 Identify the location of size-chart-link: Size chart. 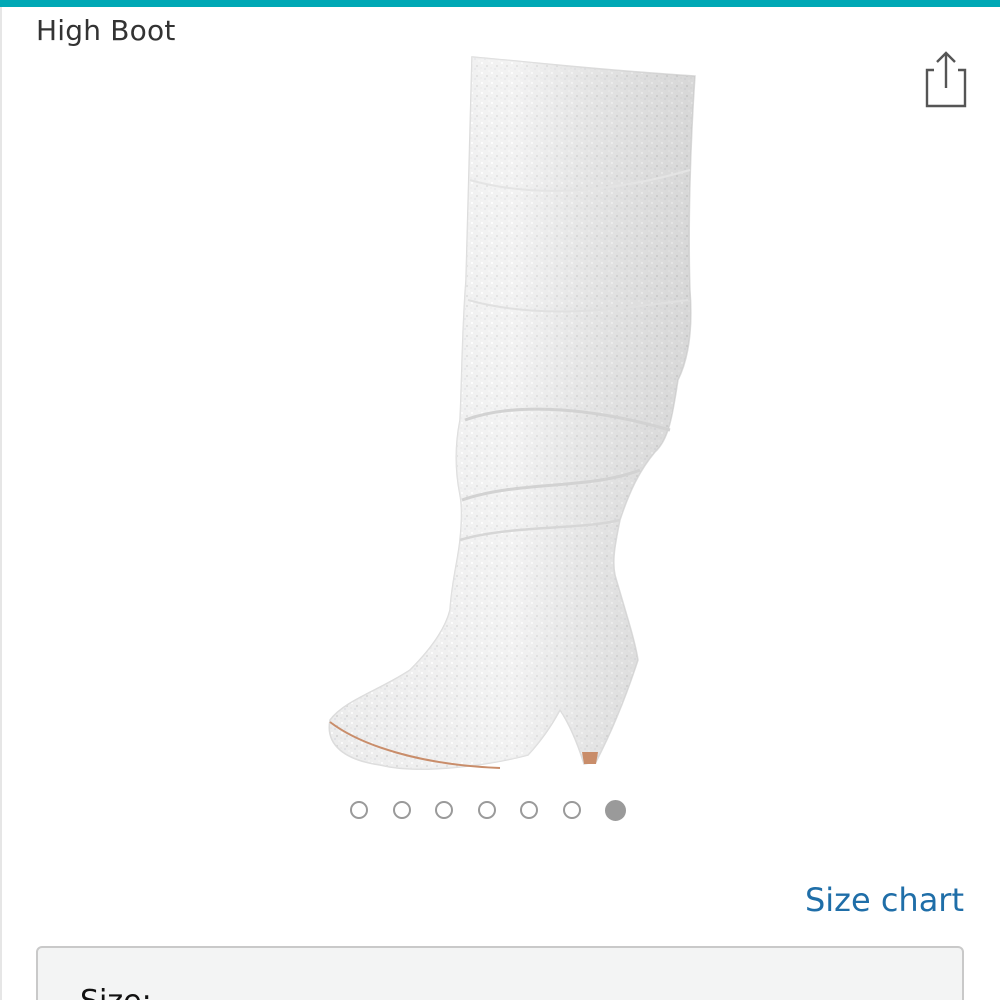
(884, 900).